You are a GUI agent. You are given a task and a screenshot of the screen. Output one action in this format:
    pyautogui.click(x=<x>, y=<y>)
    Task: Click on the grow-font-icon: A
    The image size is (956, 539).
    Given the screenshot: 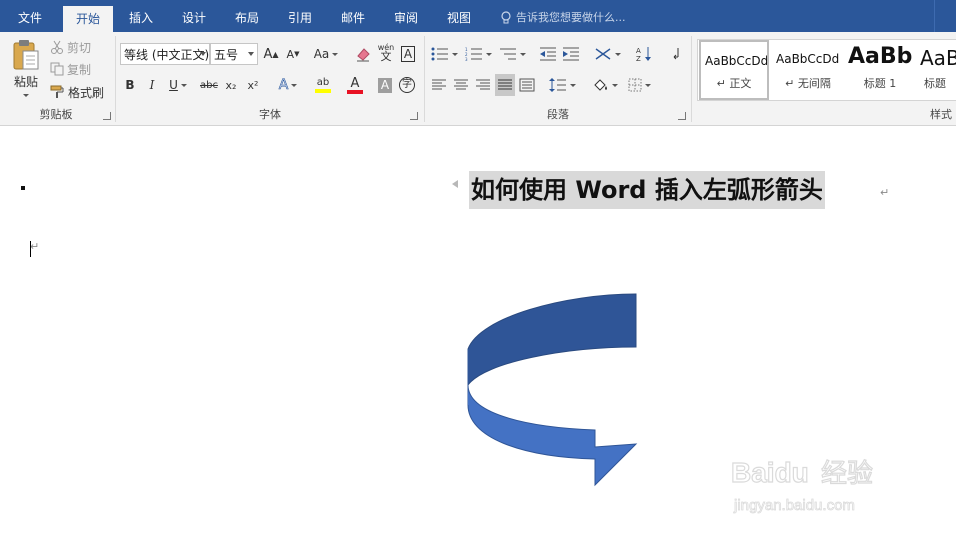 What is the action you would take?
    pyautogui.click(x=268, y=54)
    